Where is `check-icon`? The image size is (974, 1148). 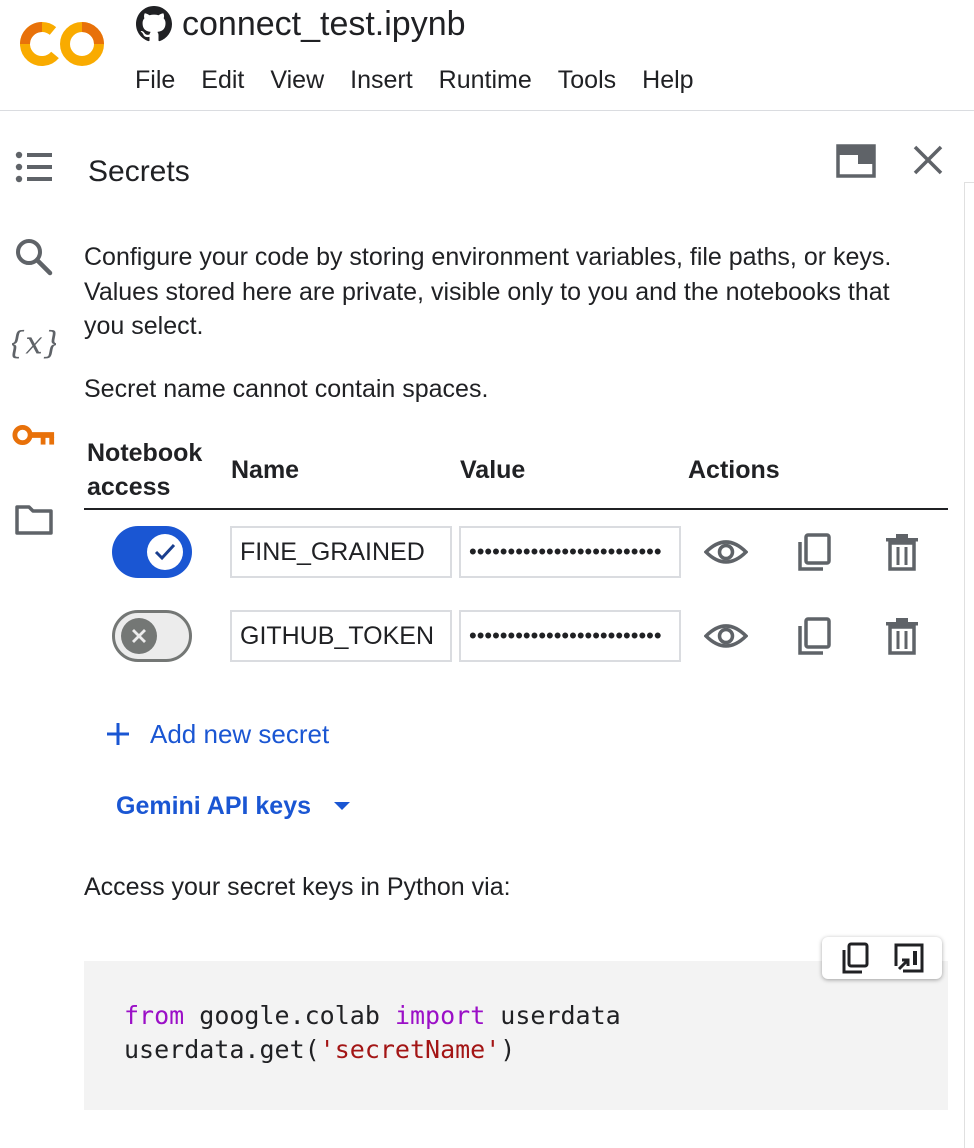 check-icon is located at coordinates (165, 552).